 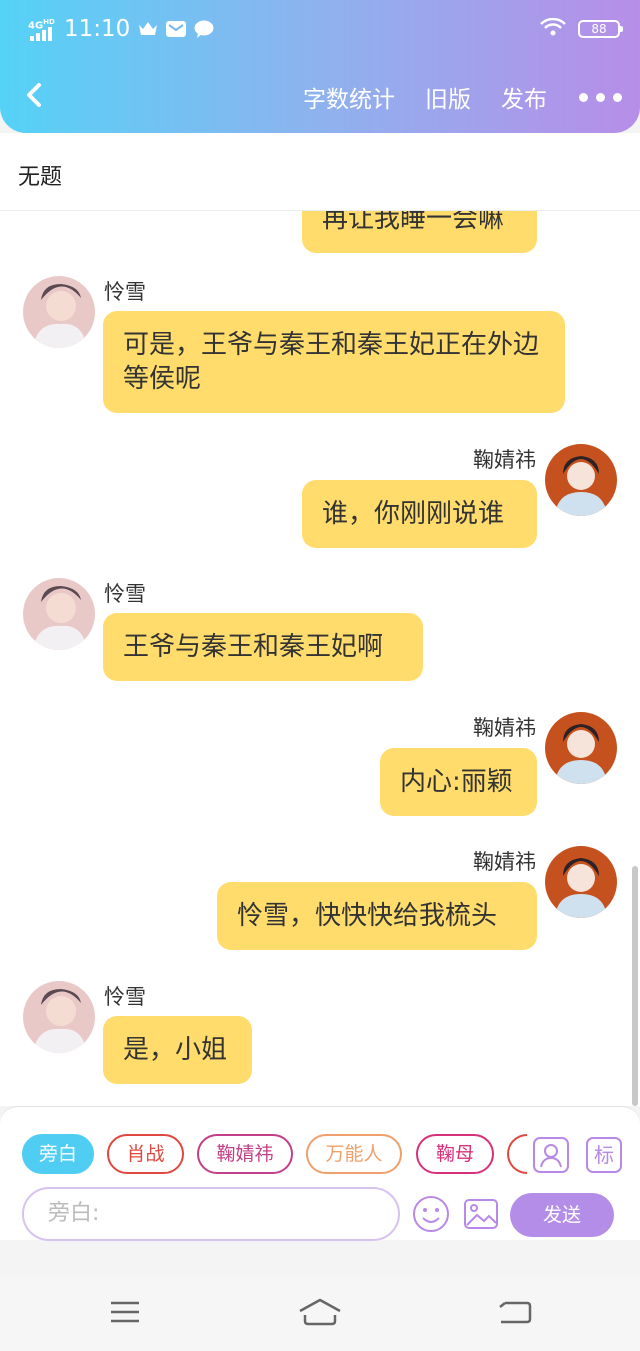 I want to click on role-chip-partial, so click(x=517, y=1154).